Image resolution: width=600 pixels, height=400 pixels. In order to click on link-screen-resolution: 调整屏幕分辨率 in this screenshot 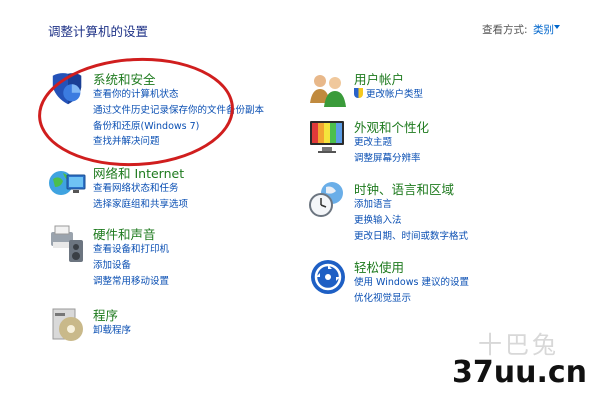, I will do `click(387, 159)`.